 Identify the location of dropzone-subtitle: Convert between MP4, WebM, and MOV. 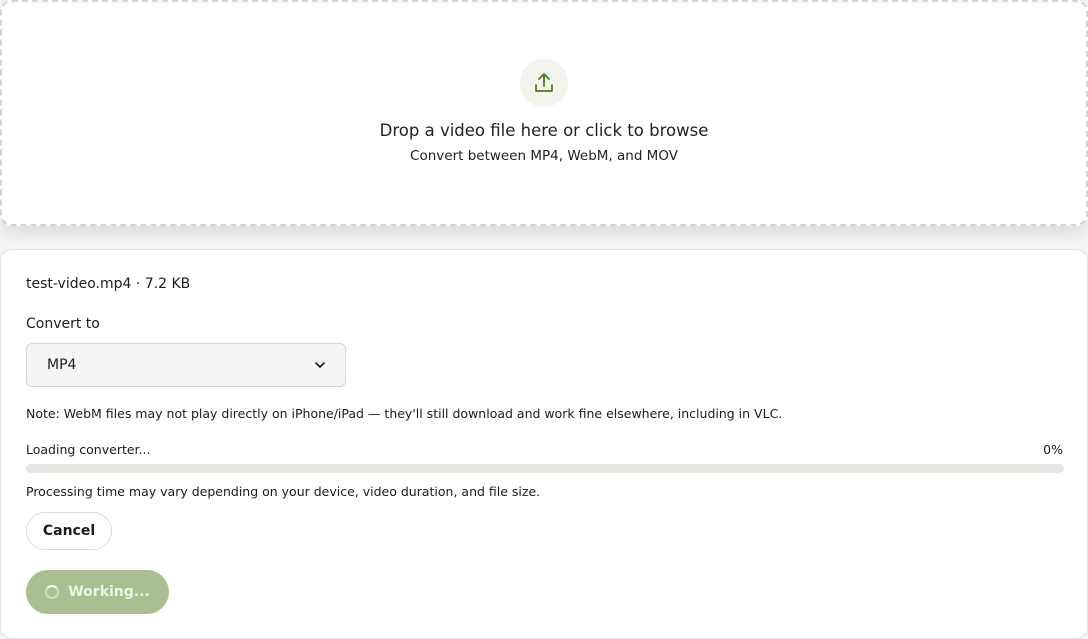
(544, 156).